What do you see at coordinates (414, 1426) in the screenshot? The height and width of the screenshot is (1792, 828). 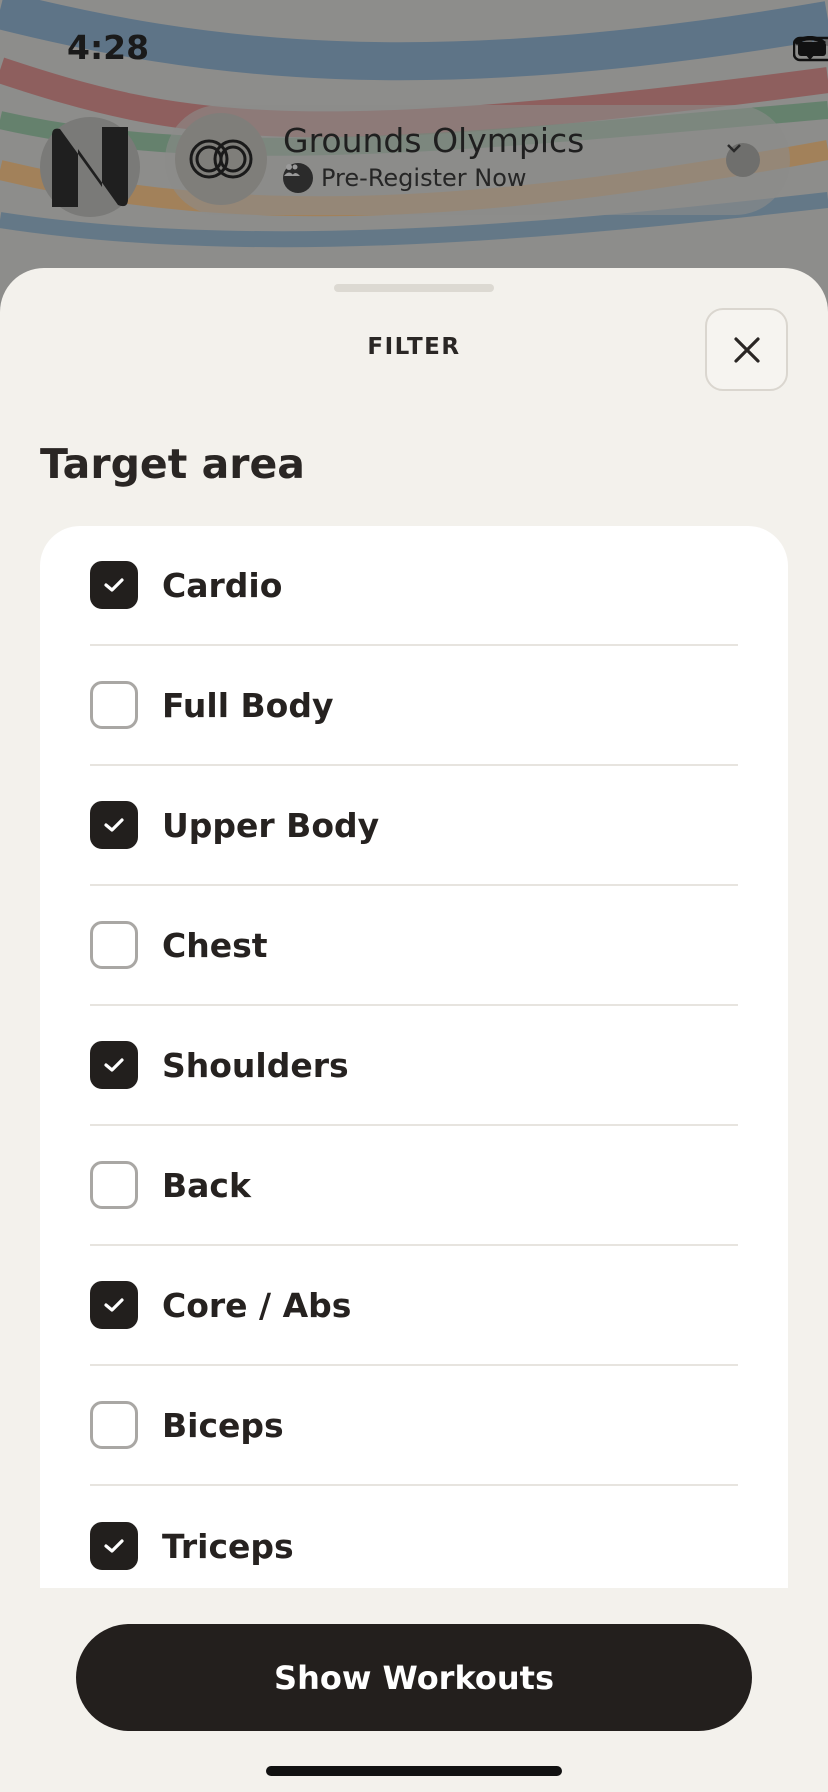 I see `option-row-biceps: Biceps` at bounding box center [414, 1426].